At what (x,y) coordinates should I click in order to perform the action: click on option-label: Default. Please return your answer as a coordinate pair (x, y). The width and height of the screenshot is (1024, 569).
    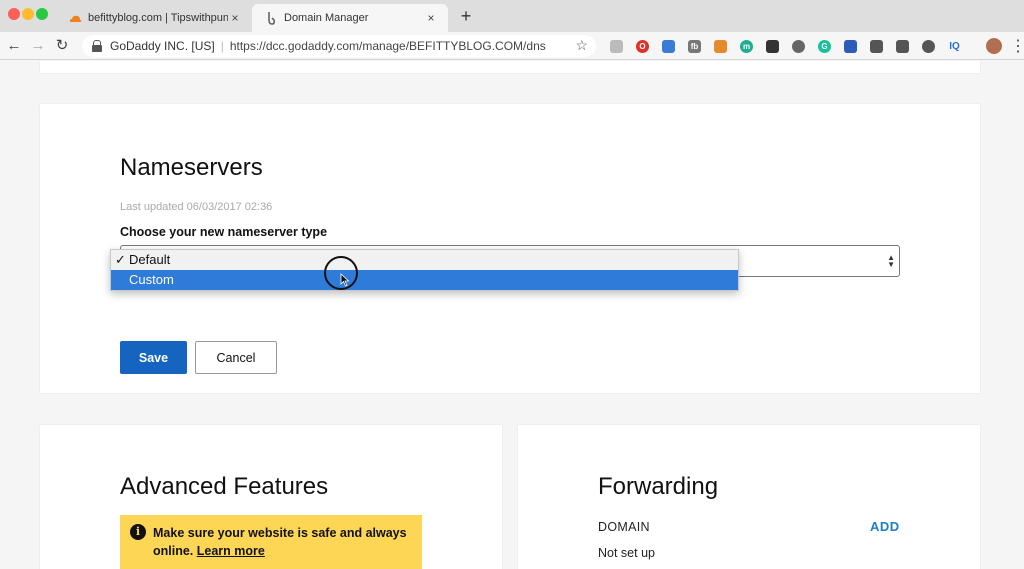
    Looking at the image, I should click on (150, 259).